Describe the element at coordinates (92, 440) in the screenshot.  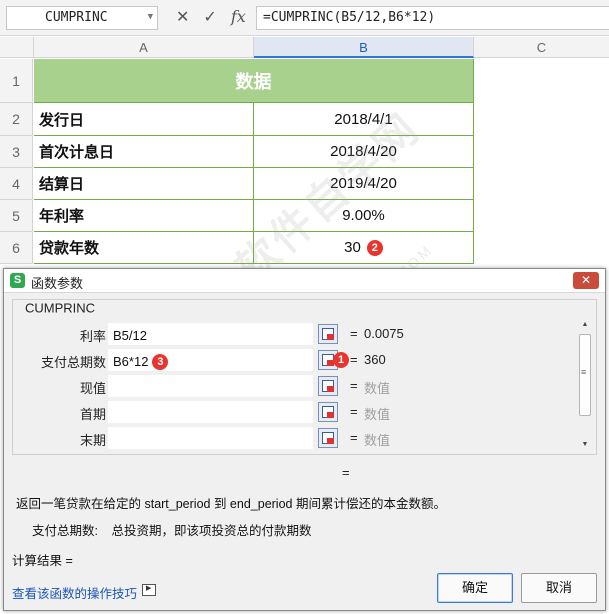
I see `arg-label: 末期` at that location.